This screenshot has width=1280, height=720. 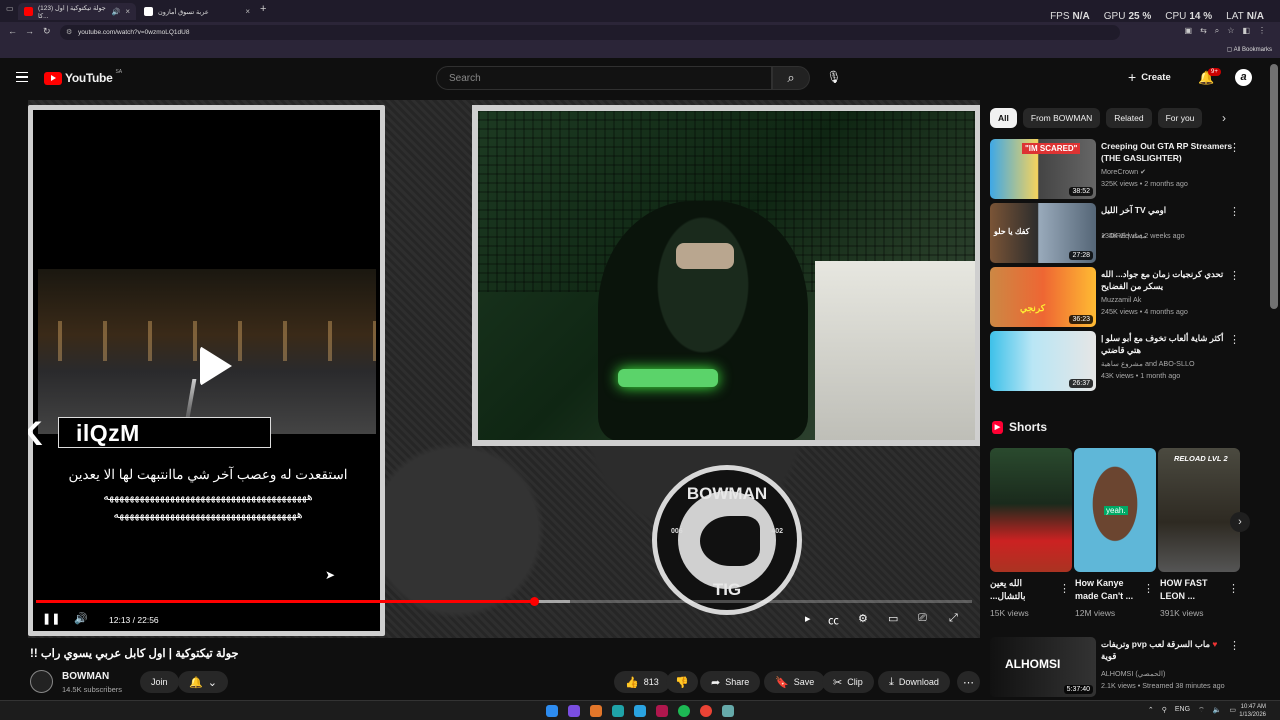 I want to click on fullscreen-icon: ⤢, so click(x=953, y=618).